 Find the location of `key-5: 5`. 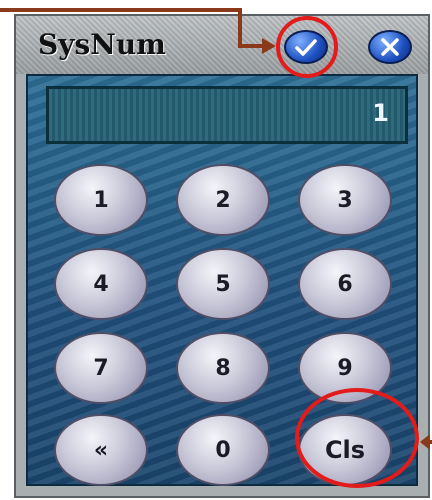

key-5: 5 is located at coordinates (223, 284).